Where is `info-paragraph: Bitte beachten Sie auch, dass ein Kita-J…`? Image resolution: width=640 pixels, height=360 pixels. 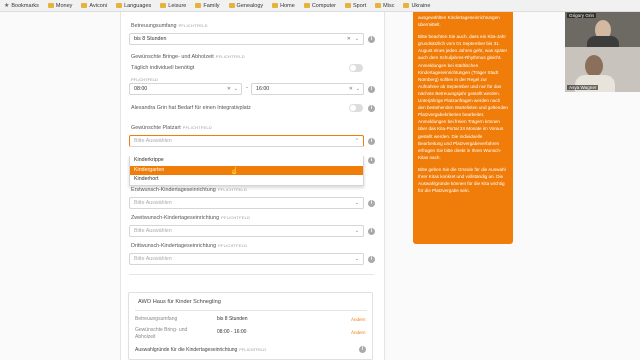 info-paragraph: Bitte beachten Sie auch, dass ein Kita-J… is located at coordinates (463, 97).